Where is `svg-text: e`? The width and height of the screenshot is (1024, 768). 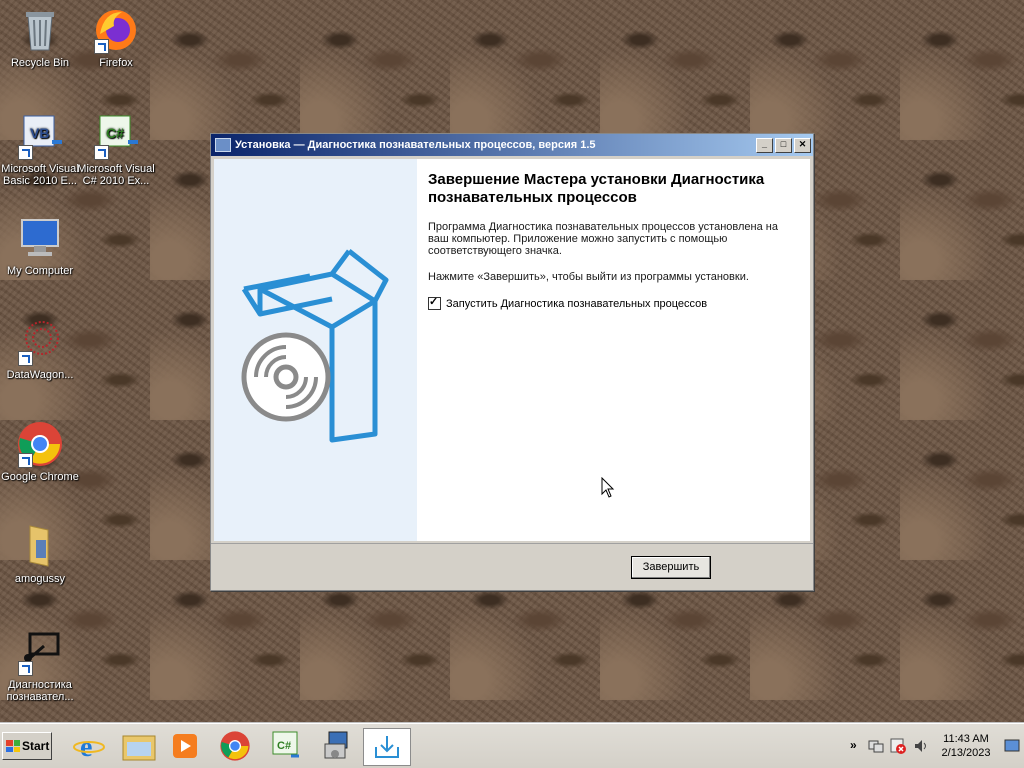
svg-text: e is located at coordinates (86, 747).